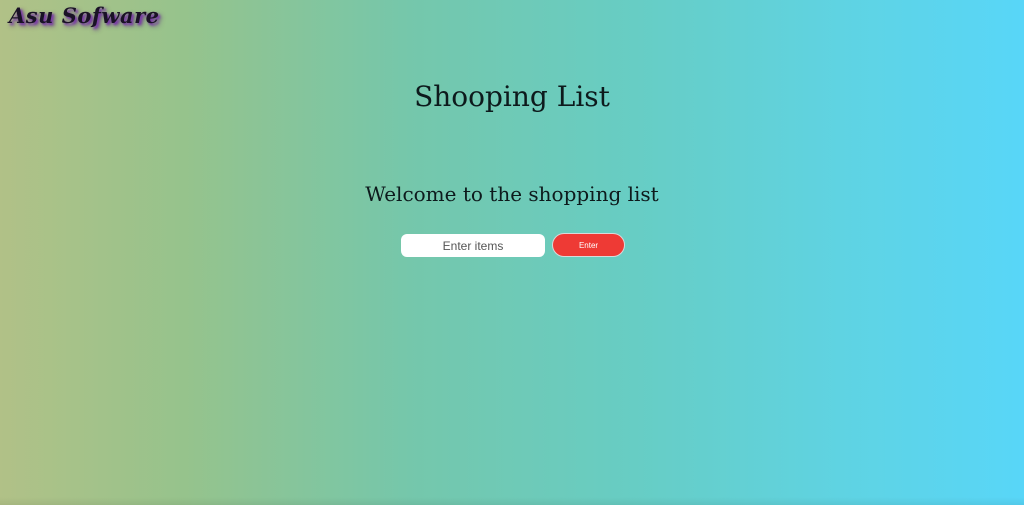  What do you see at coordinates (512, 96) in the screenshot?
I see `page-title: Shooping List` at bounding box center [512, 96].